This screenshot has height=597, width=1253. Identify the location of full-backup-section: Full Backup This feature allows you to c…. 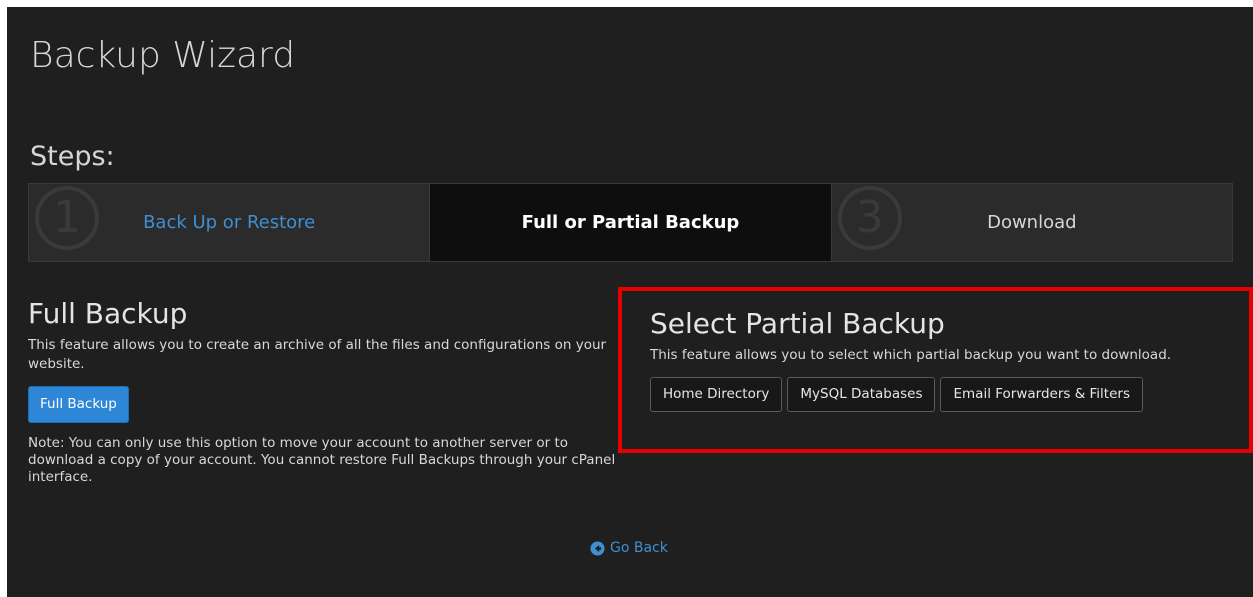
(323, 391).